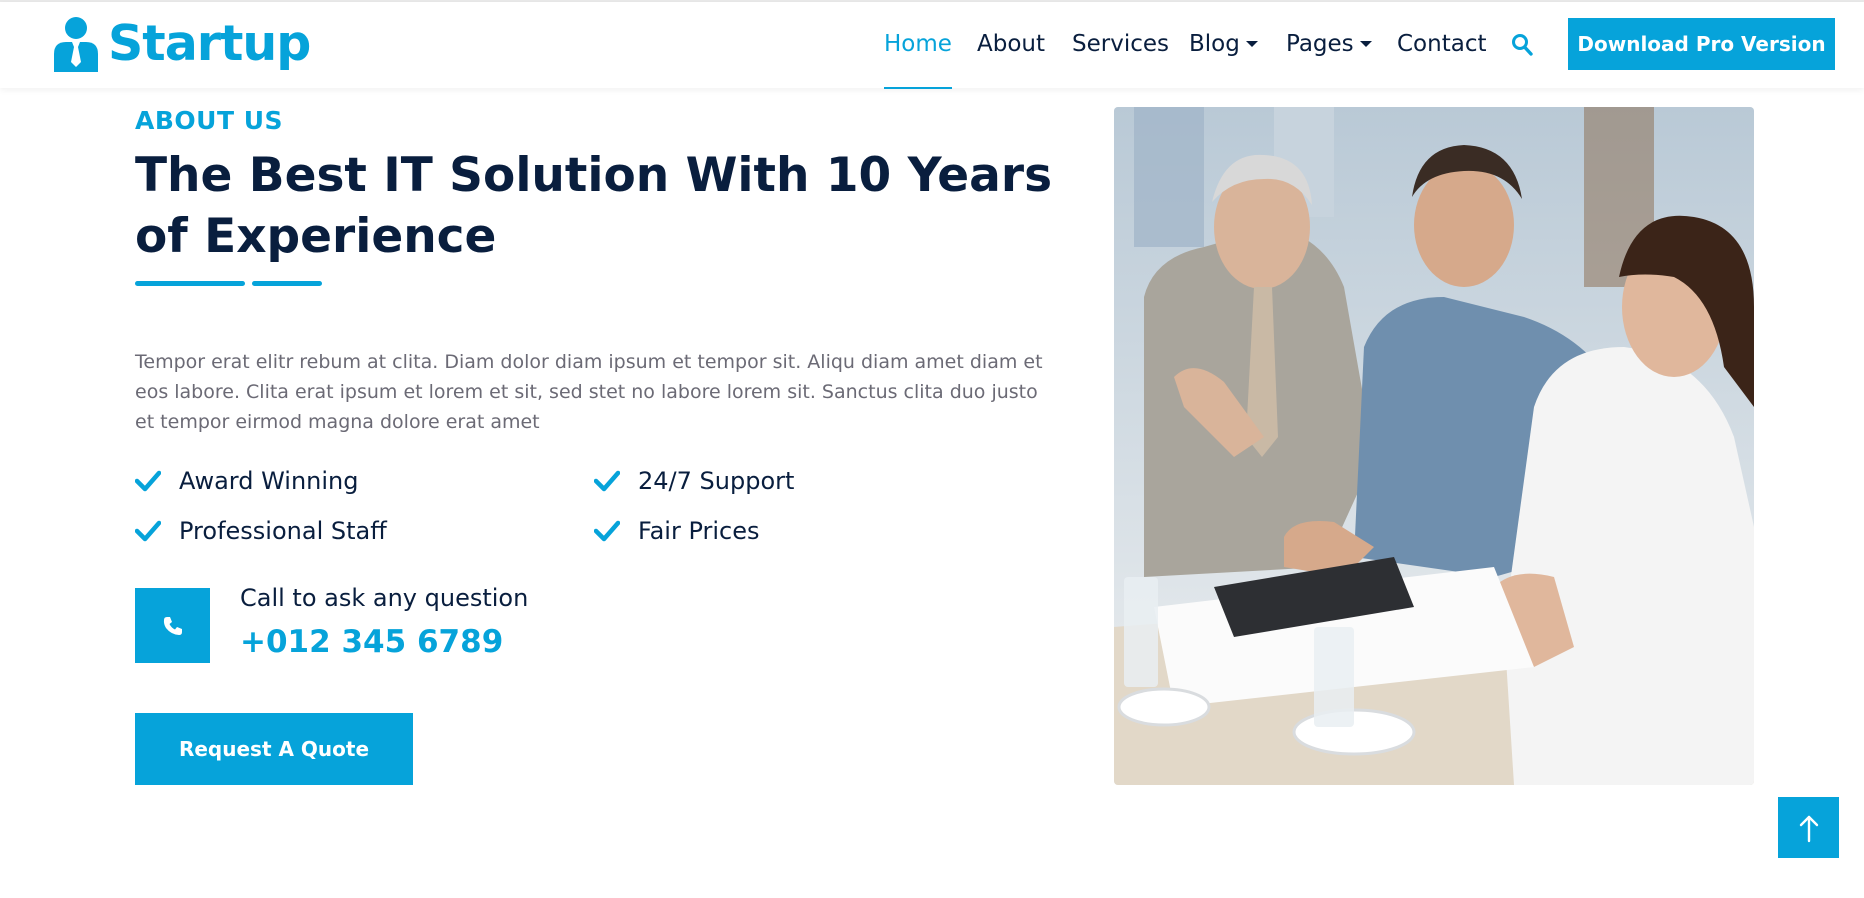  Describe the element at coordinates (716, 481) in the screenshot. I see `feature-label: 24/7 Support` at that location.